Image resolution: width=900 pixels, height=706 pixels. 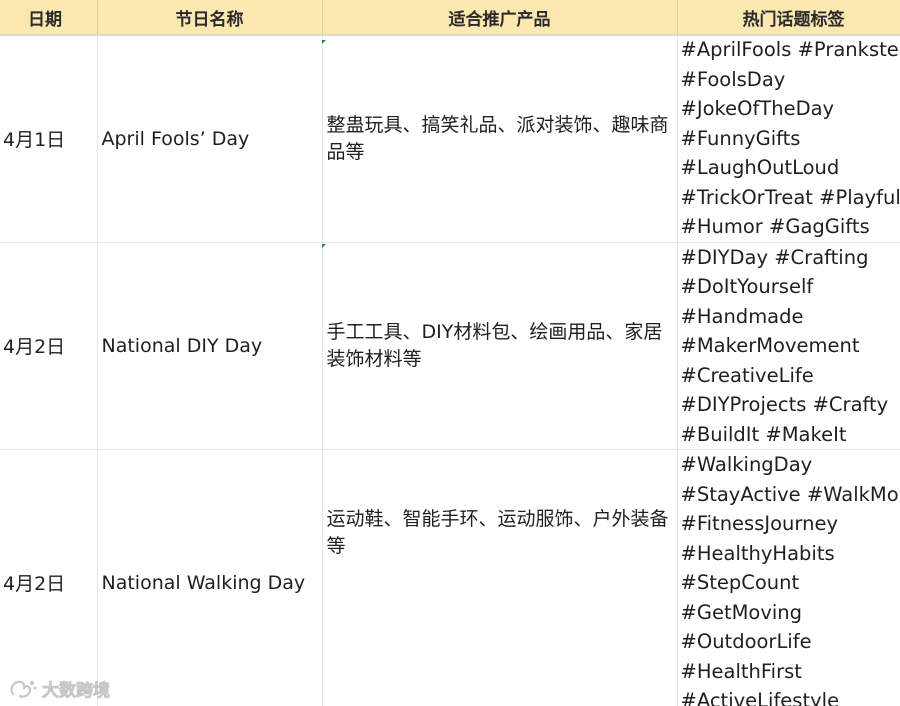 I want to click on hashtag-line: #StepCount, so click(x=740, y=582).